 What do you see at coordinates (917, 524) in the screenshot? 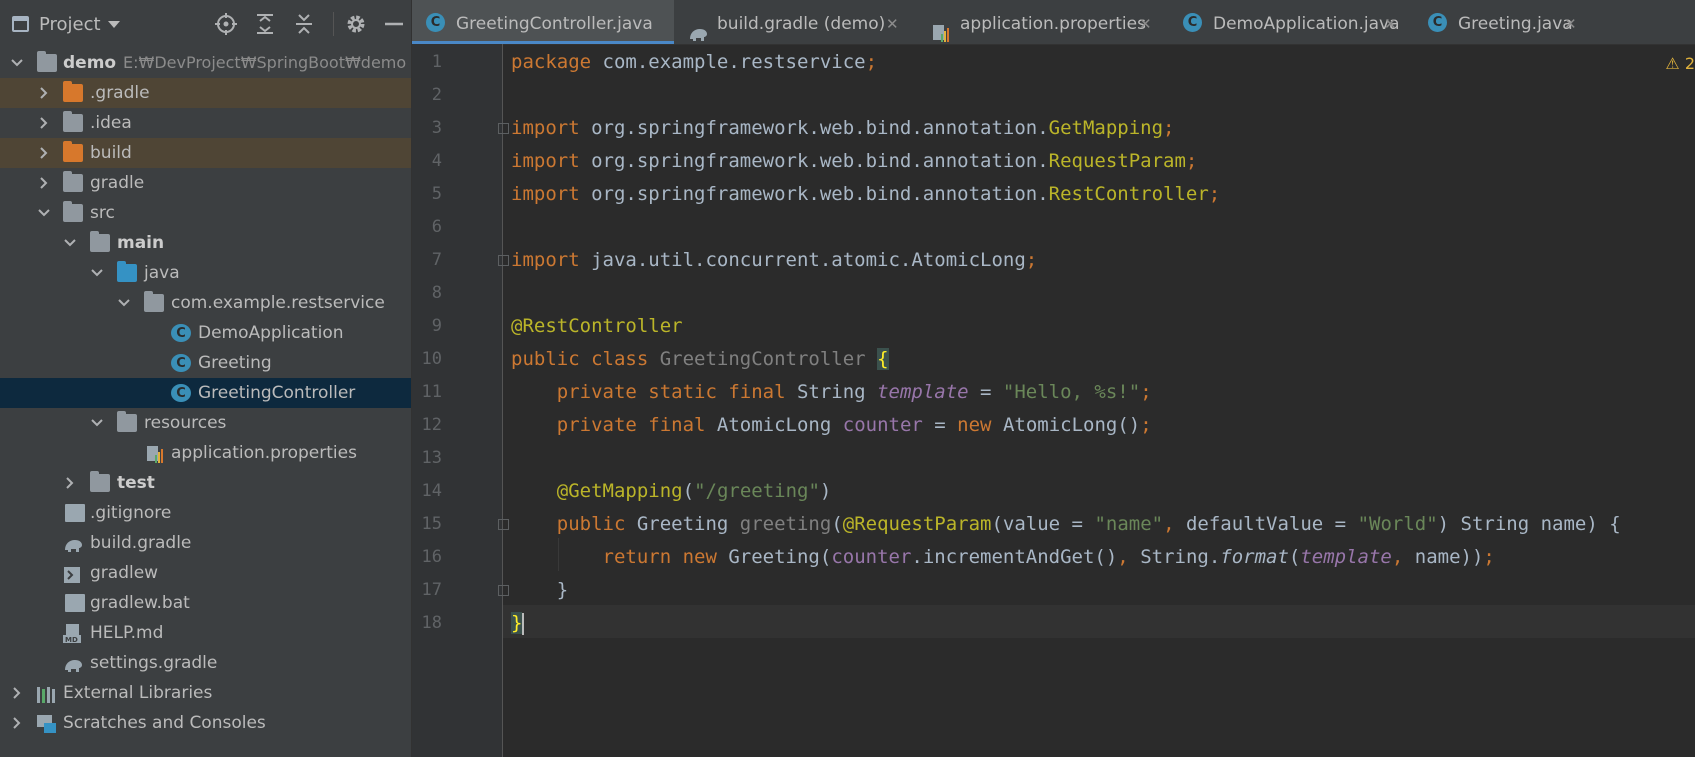
I see `code-token: @RequestParam` at bounding box center [917, 524].